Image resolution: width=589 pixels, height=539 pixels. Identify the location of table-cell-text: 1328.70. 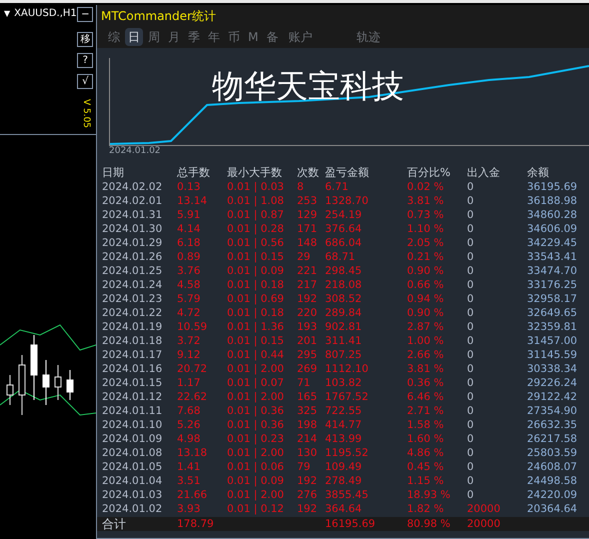
(347, 201).